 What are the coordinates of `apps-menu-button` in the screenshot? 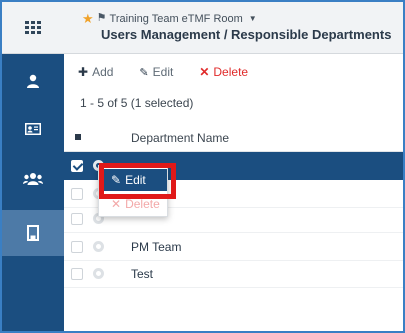 It's located at (33, 28).